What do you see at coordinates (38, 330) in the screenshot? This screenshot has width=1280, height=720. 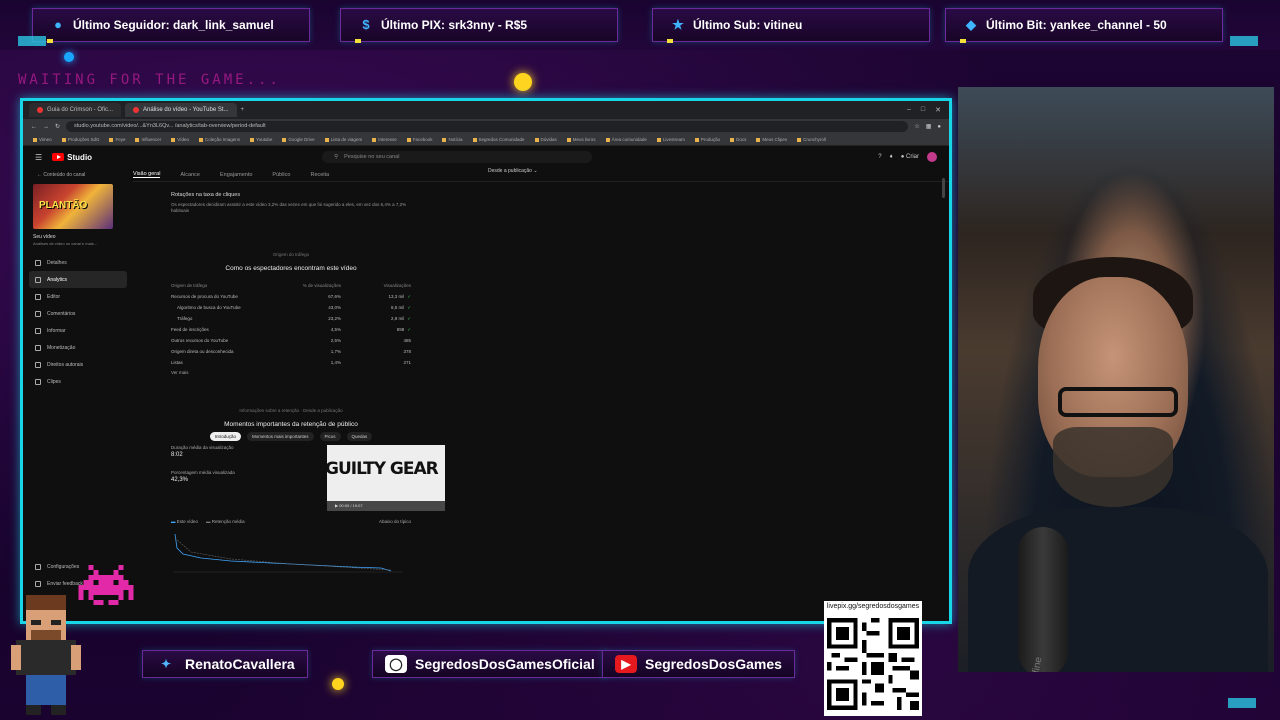 I see `subtitles-icon` at bounding box center [38, 330].